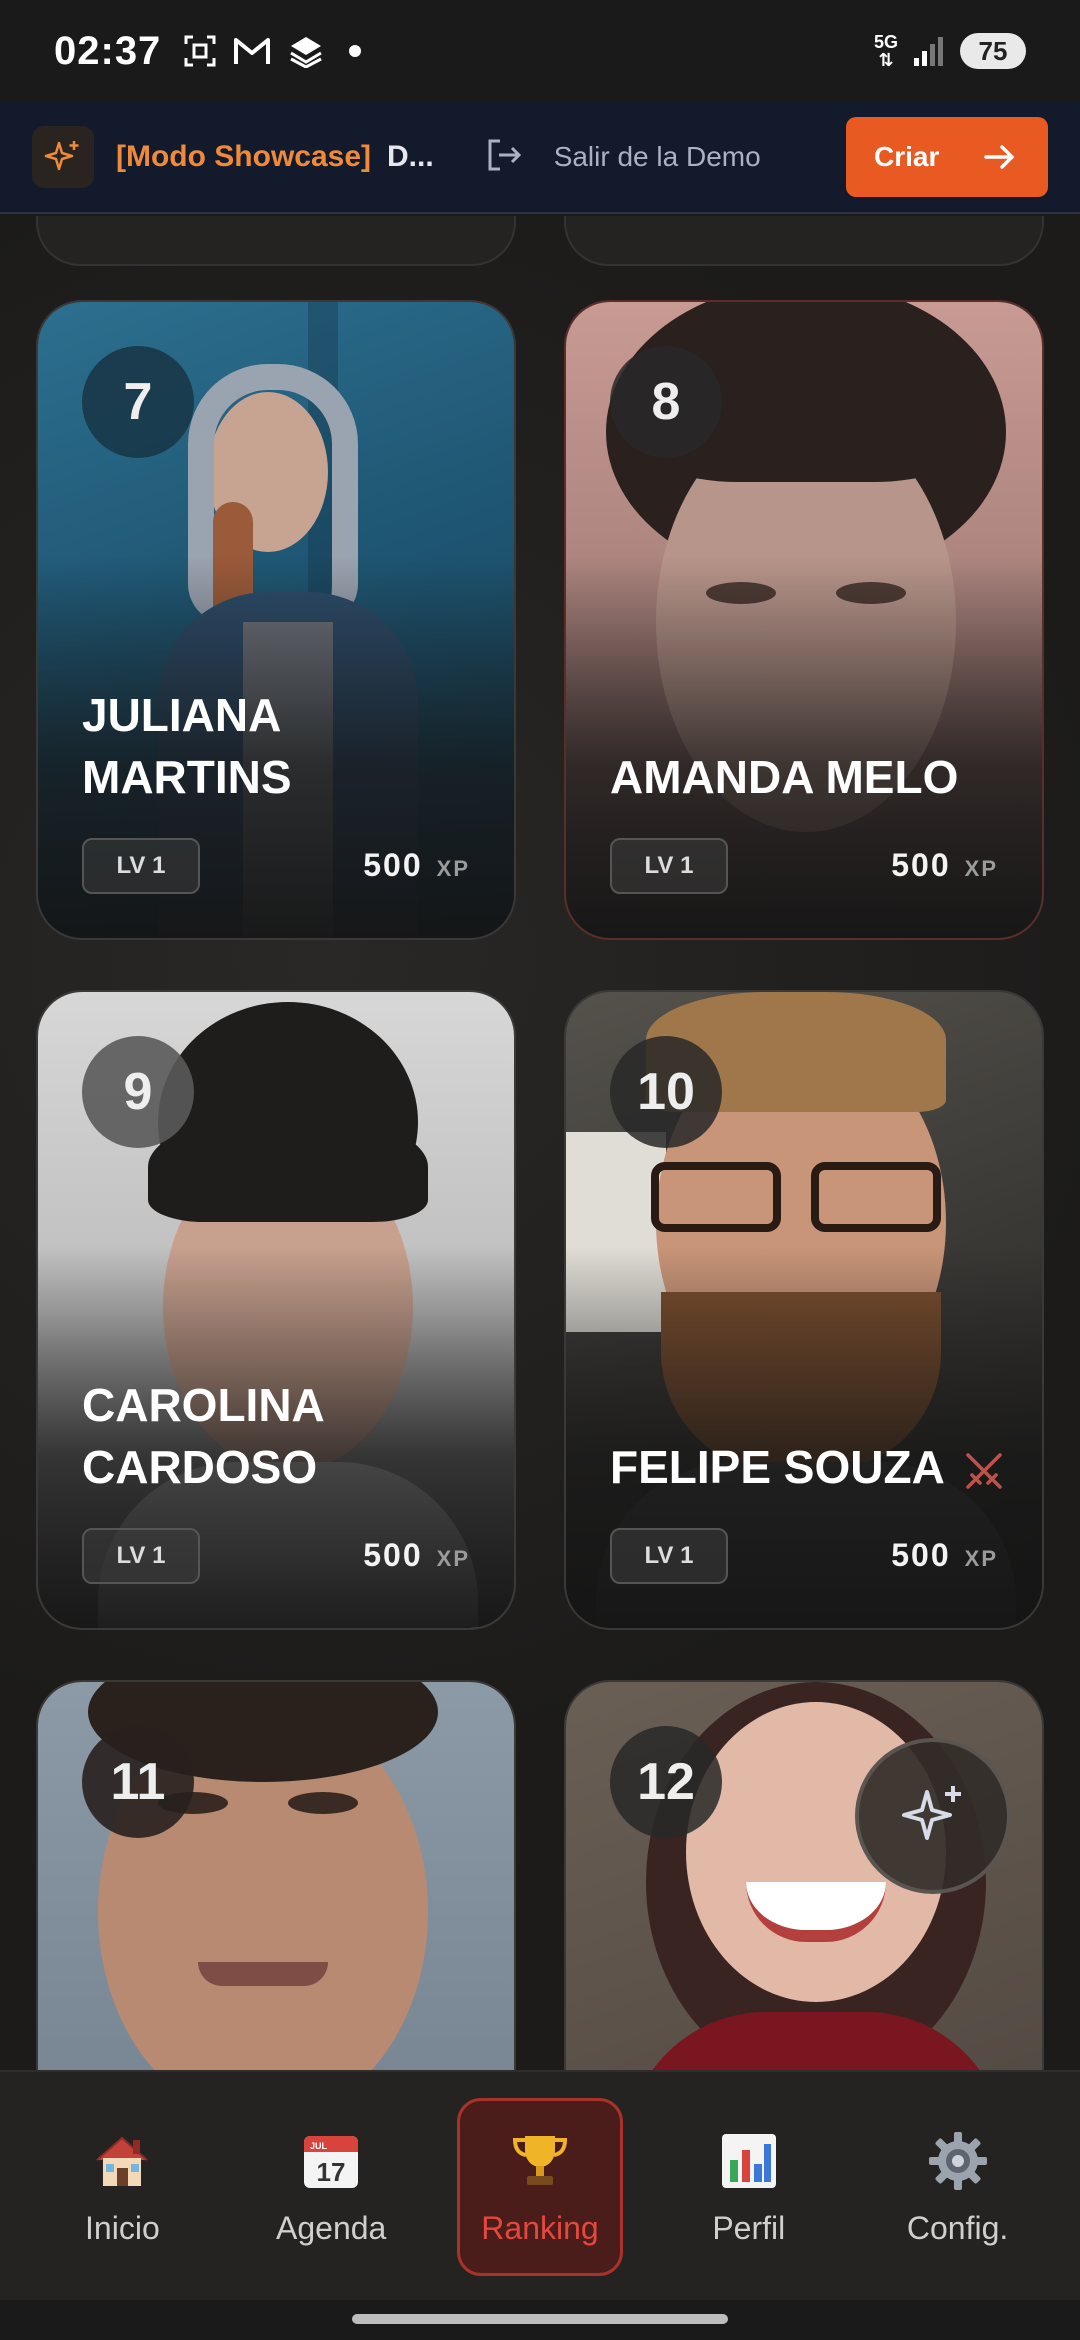  What do you see at coordinates (804, 241) in the screenshot?
I see `card-partial-top-right` at bounding box center [804, 241].